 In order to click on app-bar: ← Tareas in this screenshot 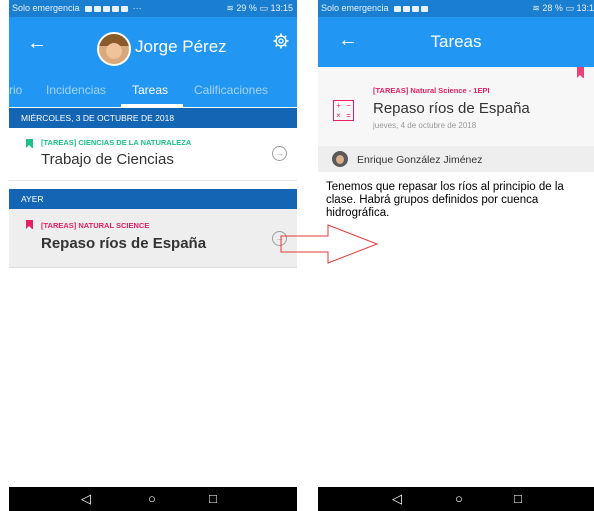, I will do `click(456, 42)`.